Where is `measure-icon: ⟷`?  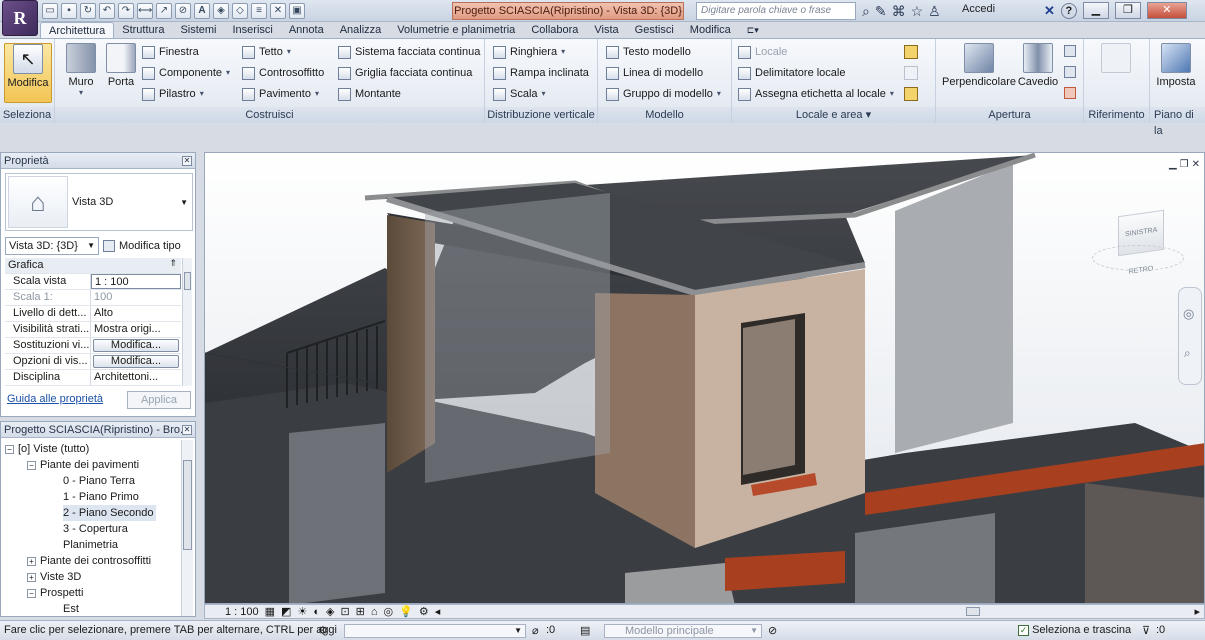
measure-icon: ⟷ is located at coordinates (145, 11).